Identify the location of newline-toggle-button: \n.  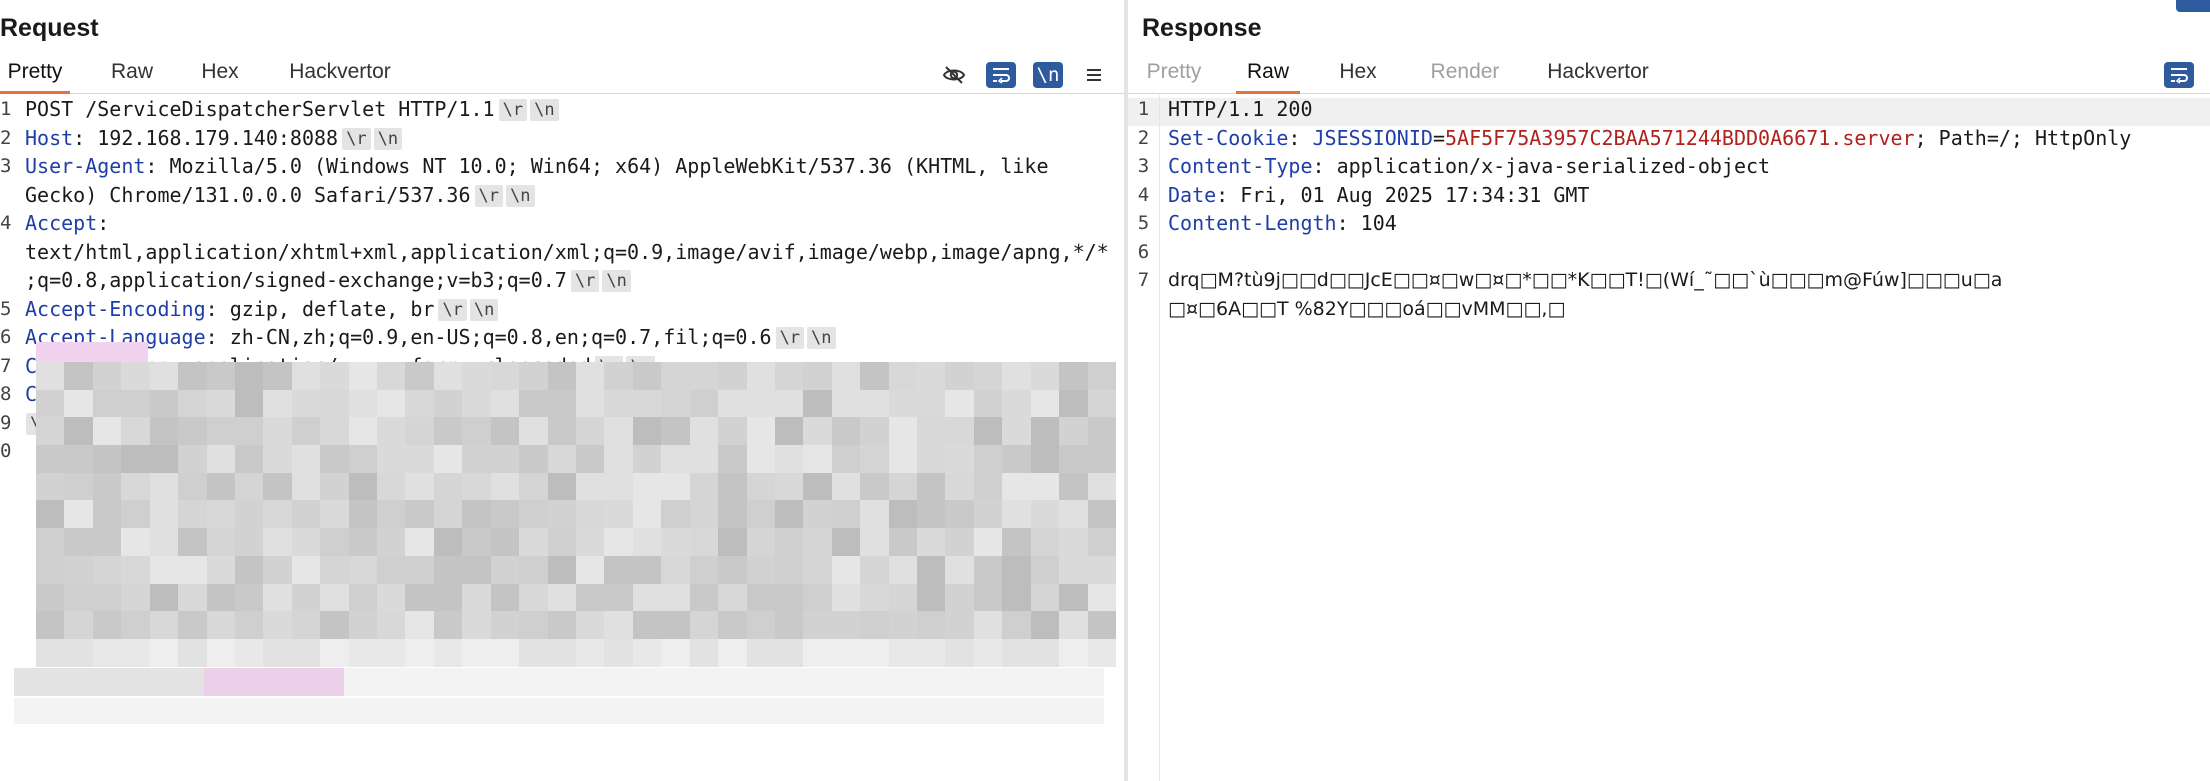
(1048, 75).